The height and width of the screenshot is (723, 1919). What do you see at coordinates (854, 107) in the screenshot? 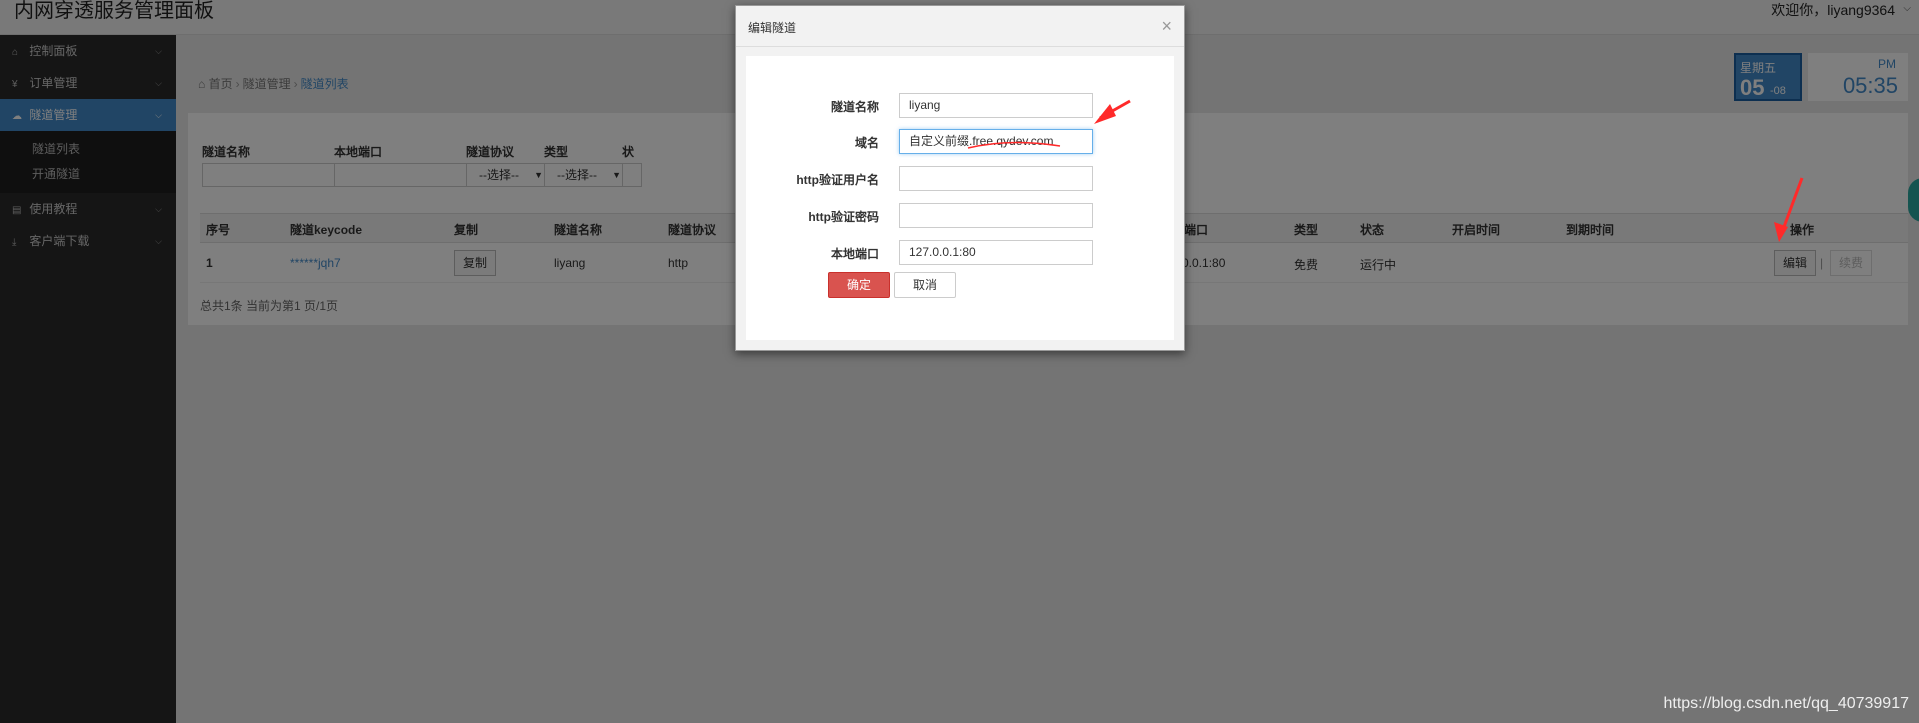
I see `field-label-name: 隧道名称` at bounding box center [854, 107].